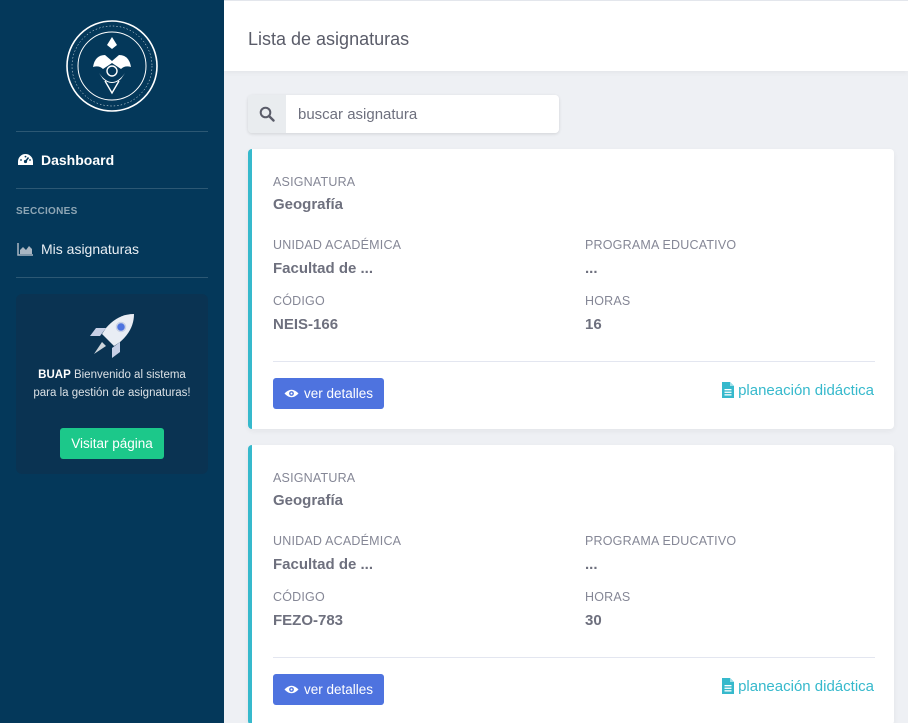  I want to click on university-seal-icon, so click(112, 66).